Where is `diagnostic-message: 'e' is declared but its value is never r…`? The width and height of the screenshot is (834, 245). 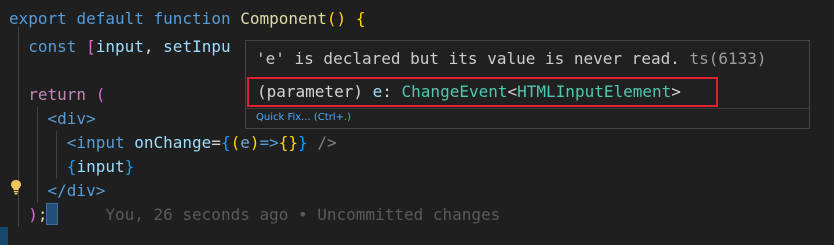
diagnostic-message: 'e' is declared but its value is never r… is located at coordinates (511, 59).